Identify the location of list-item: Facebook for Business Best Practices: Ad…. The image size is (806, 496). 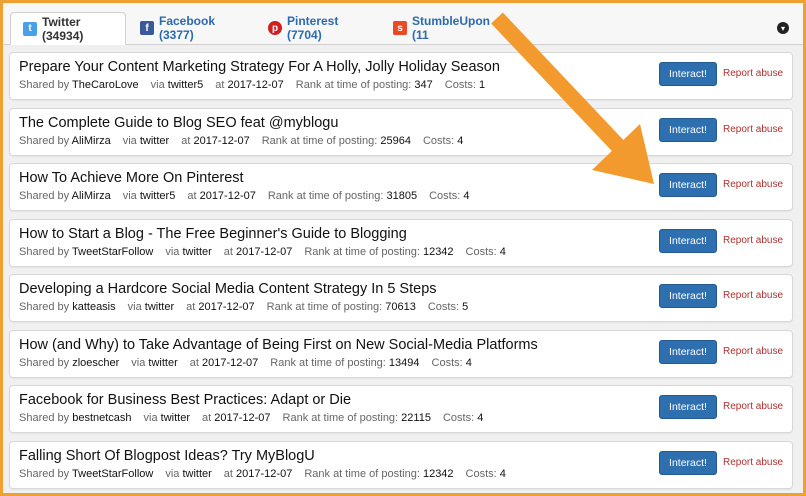
(401, 409).